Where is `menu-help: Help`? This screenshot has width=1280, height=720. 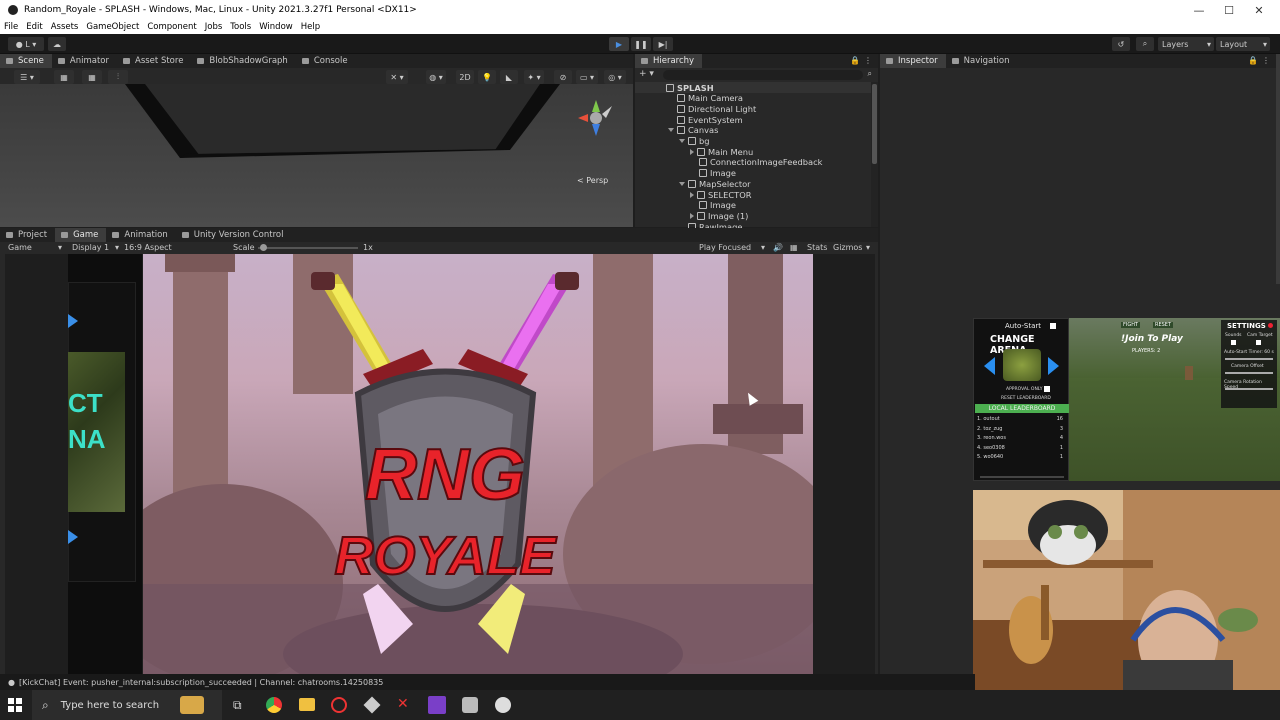 menu-help: Help is located at coordinates (310, 27).